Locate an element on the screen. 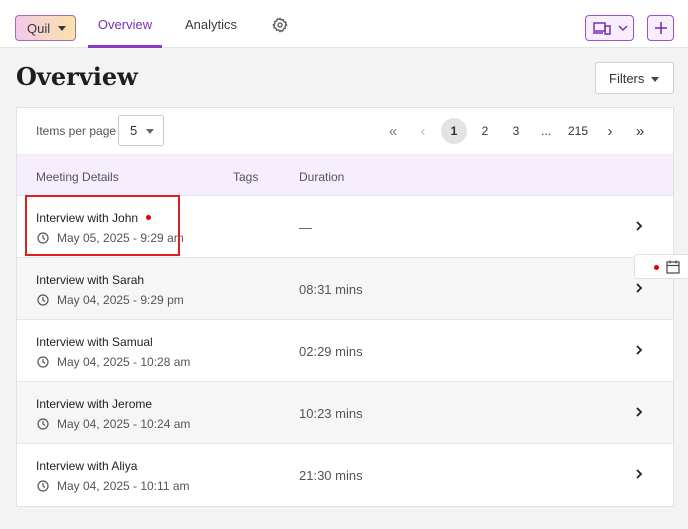 The width and height of the screenshot is (688, 529). meeting-date: May 05, 2025 - 9:29 am is located at coordinates (120, 238).